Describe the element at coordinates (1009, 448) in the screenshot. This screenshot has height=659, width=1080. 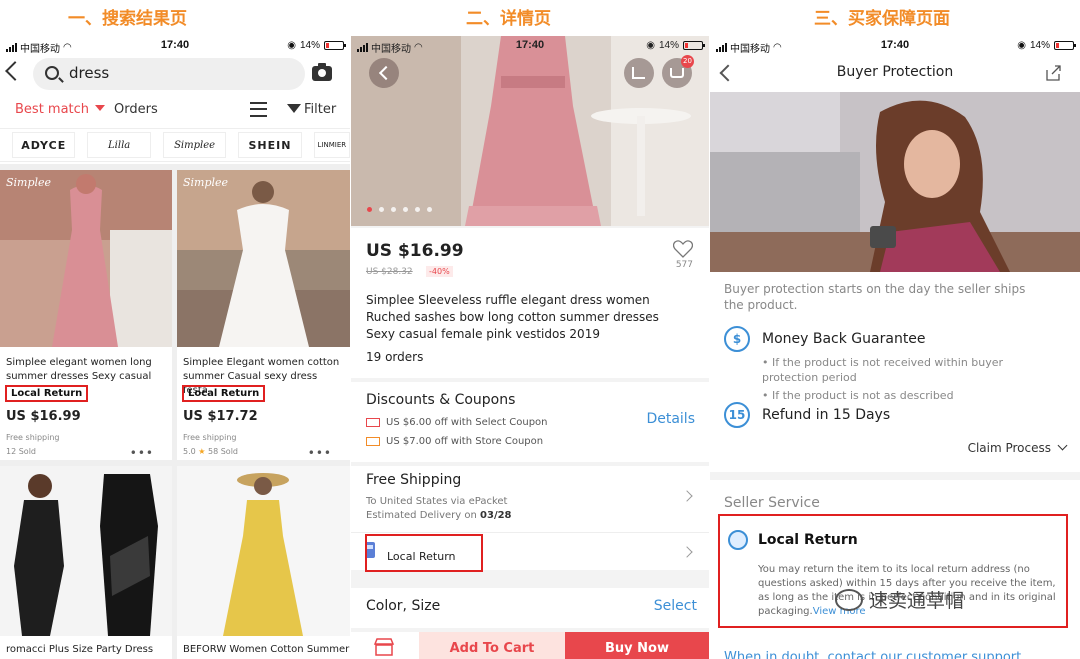
I see `claim-label: Claim Process` at that location.